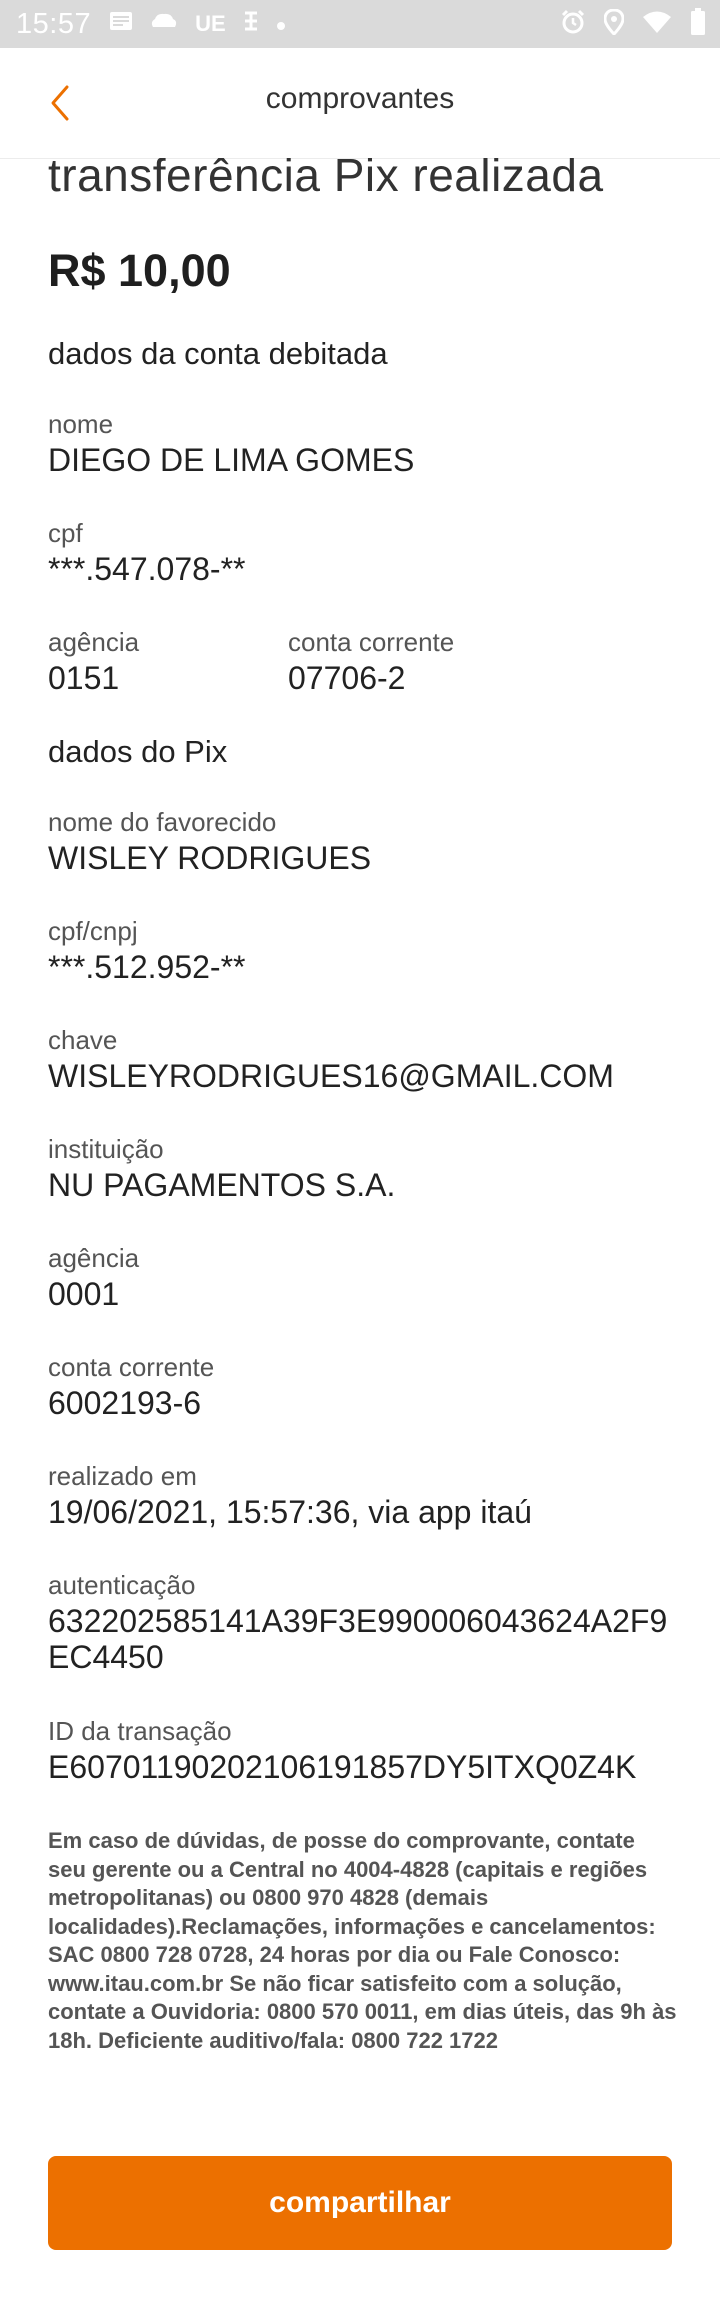 Image resolution: width=720 pixels, height=2300 pixels. I want to click on payee-agency-value: 0001, so click(84, 1294).